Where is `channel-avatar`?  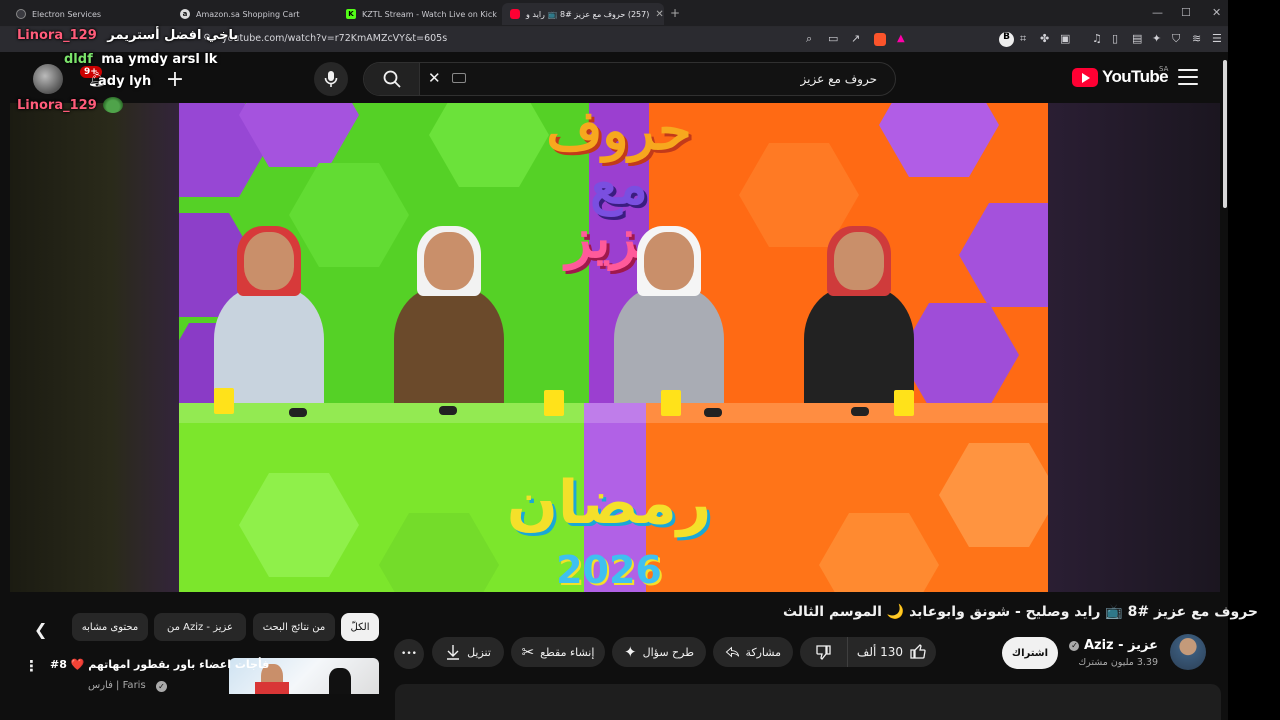
channel-avatar is located at coordinates (1188, 652).